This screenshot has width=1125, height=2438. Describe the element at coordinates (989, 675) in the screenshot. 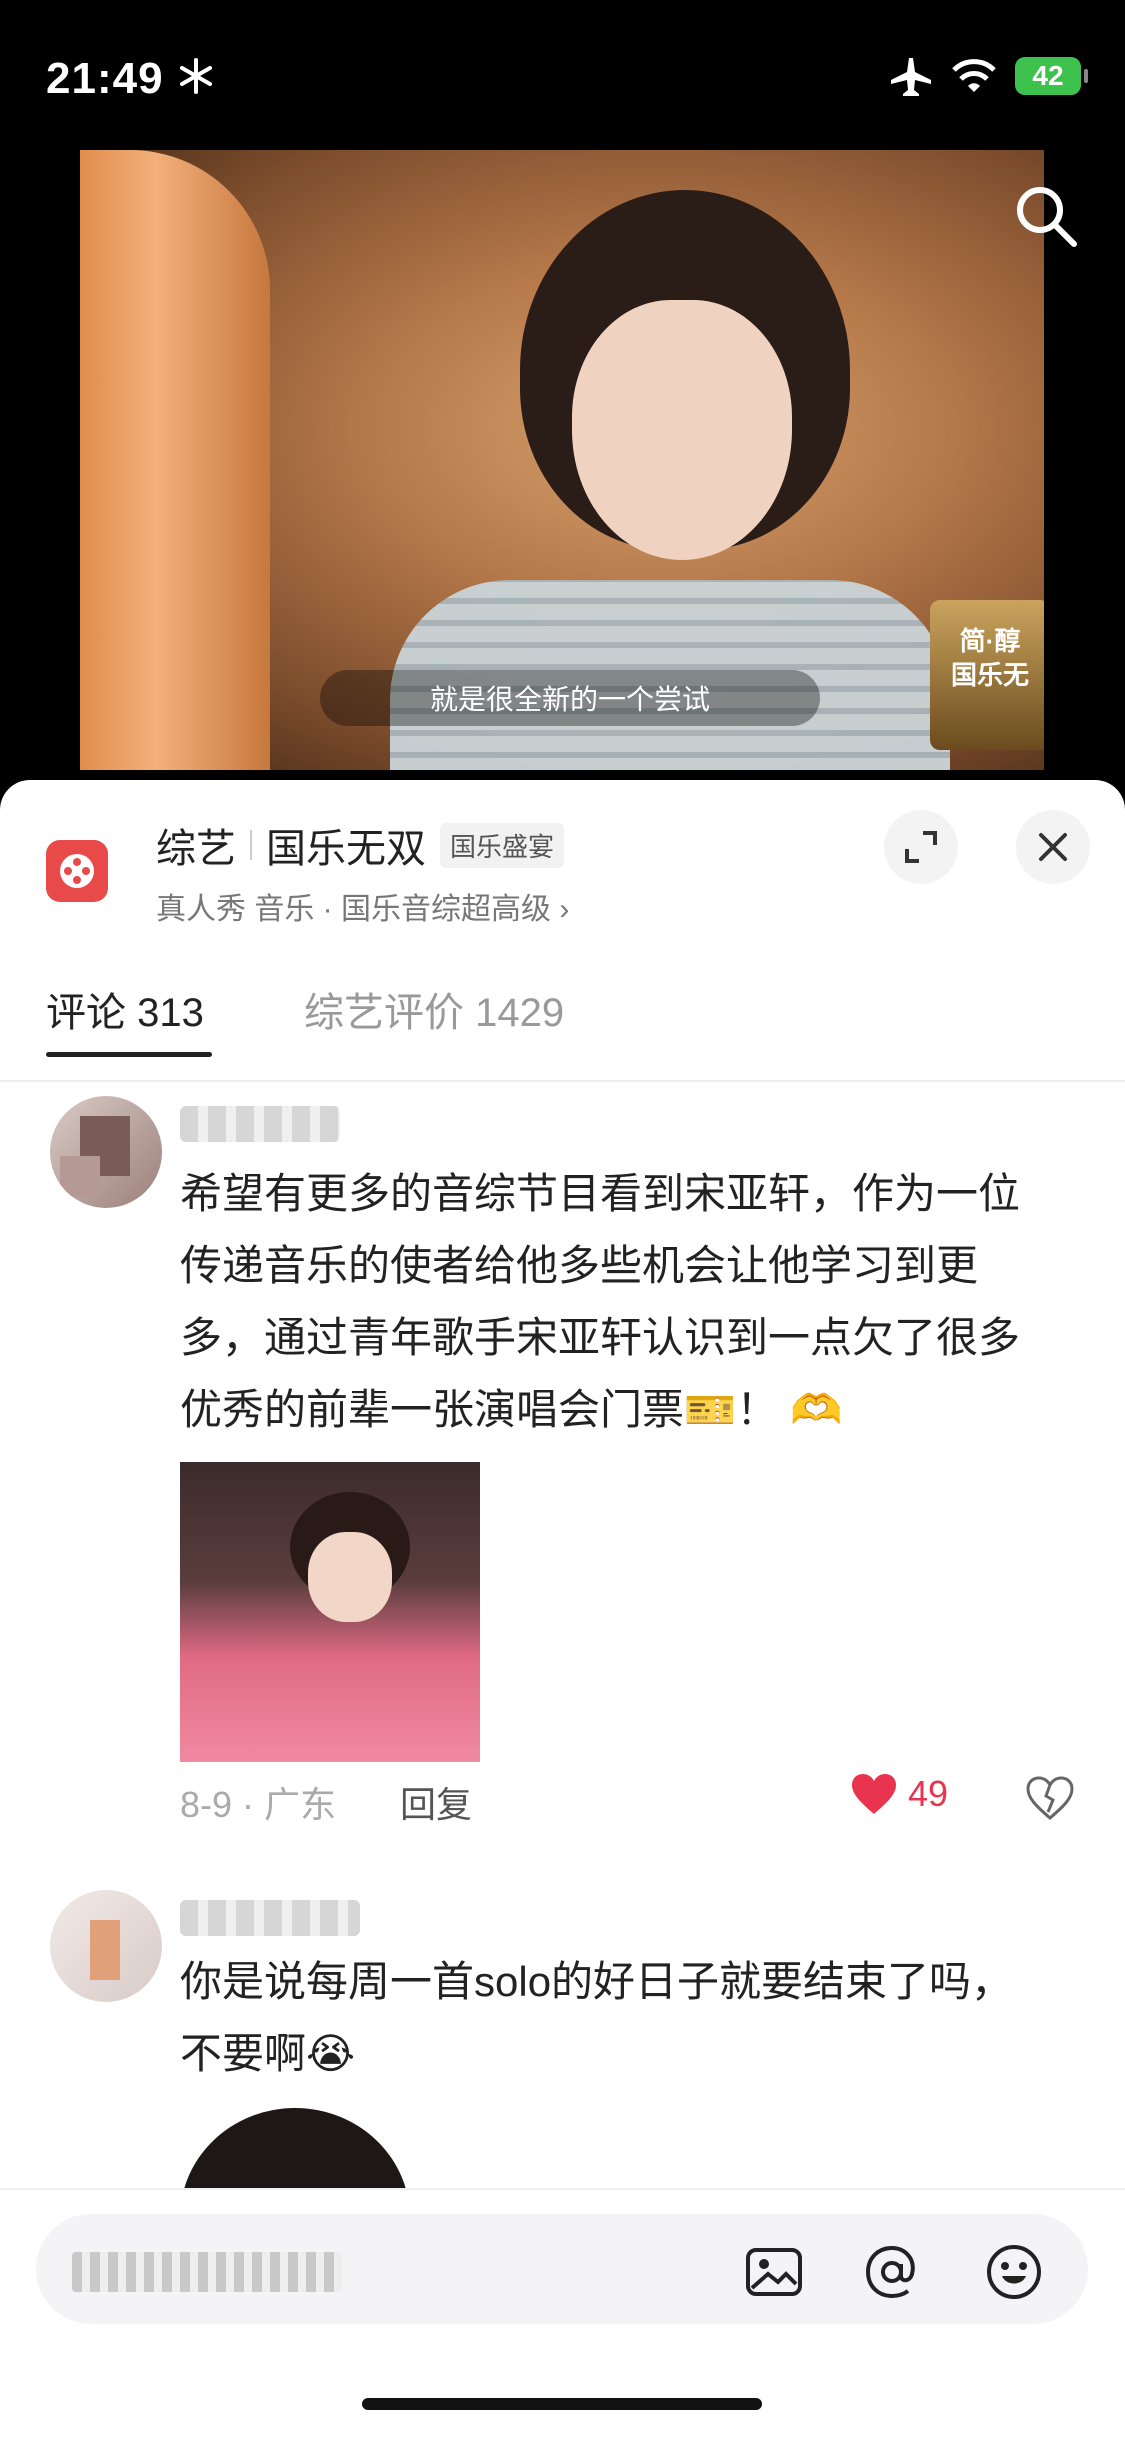

I see `badge-line2: 国乐无` at that location.